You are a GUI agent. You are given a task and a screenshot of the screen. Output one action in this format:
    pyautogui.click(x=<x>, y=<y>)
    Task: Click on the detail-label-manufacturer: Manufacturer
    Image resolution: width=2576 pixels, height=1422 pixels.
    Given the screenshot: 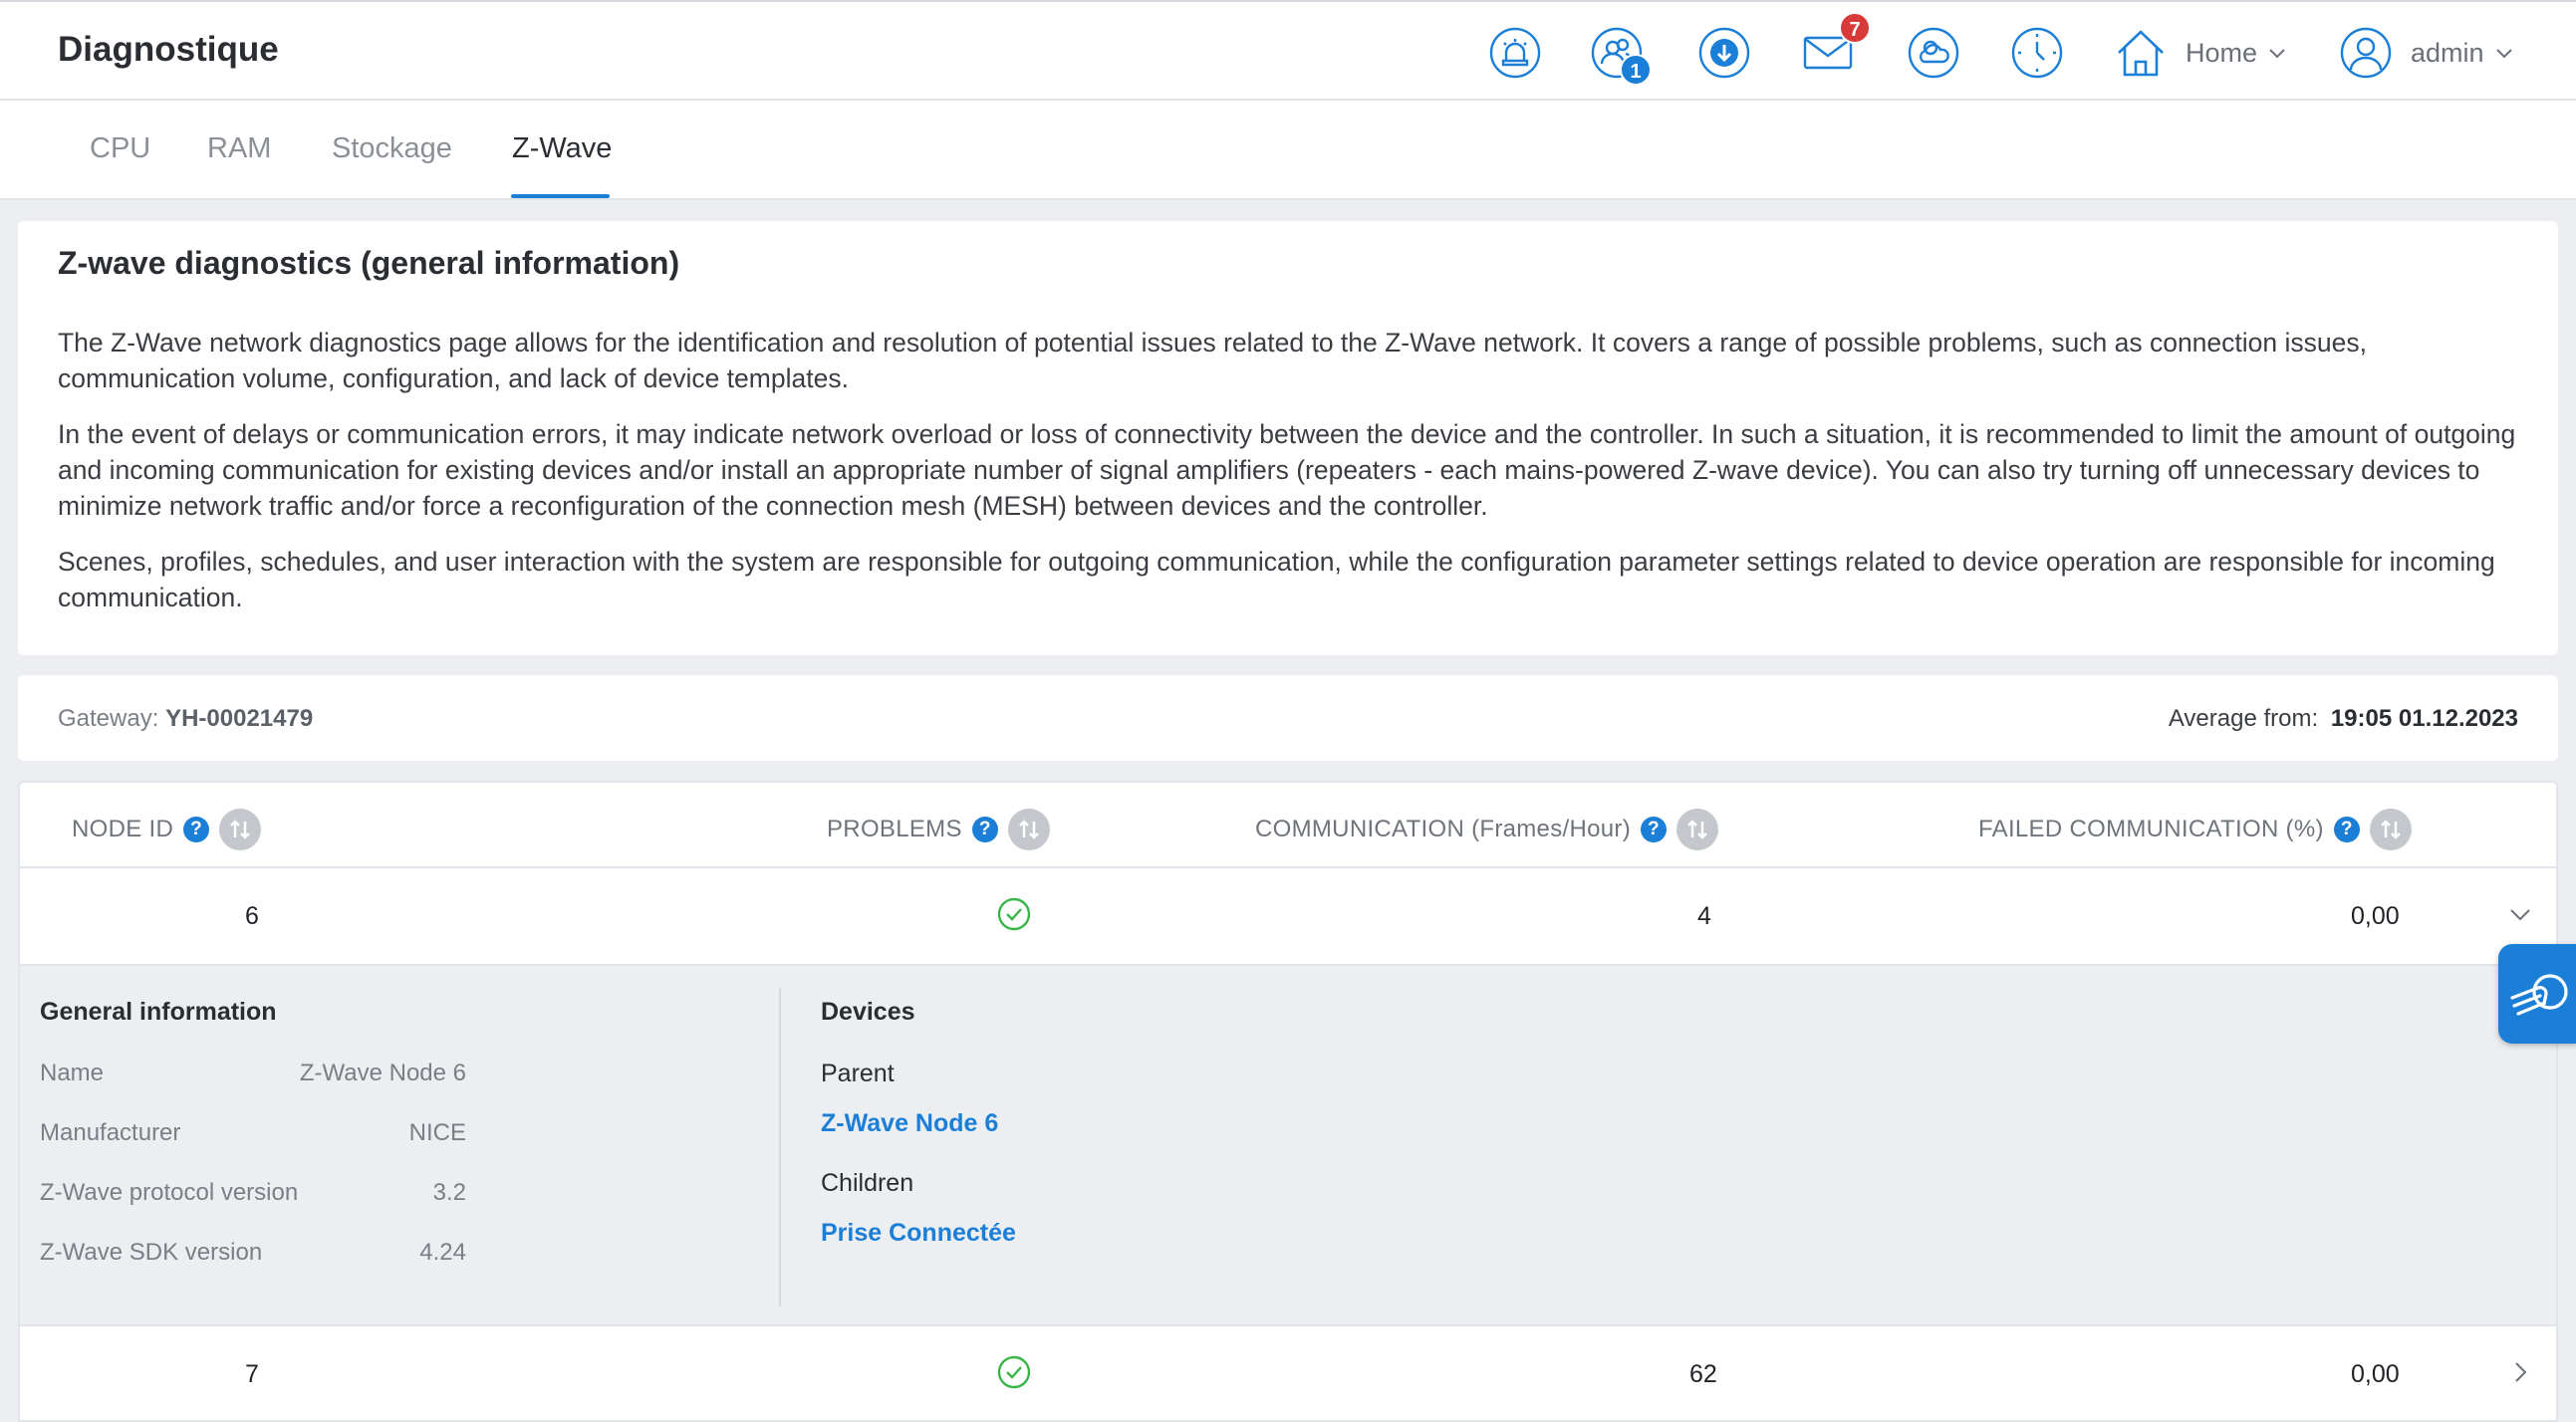 What is the action you would take?
    pyautogui.click(x=110, y=1132)
    